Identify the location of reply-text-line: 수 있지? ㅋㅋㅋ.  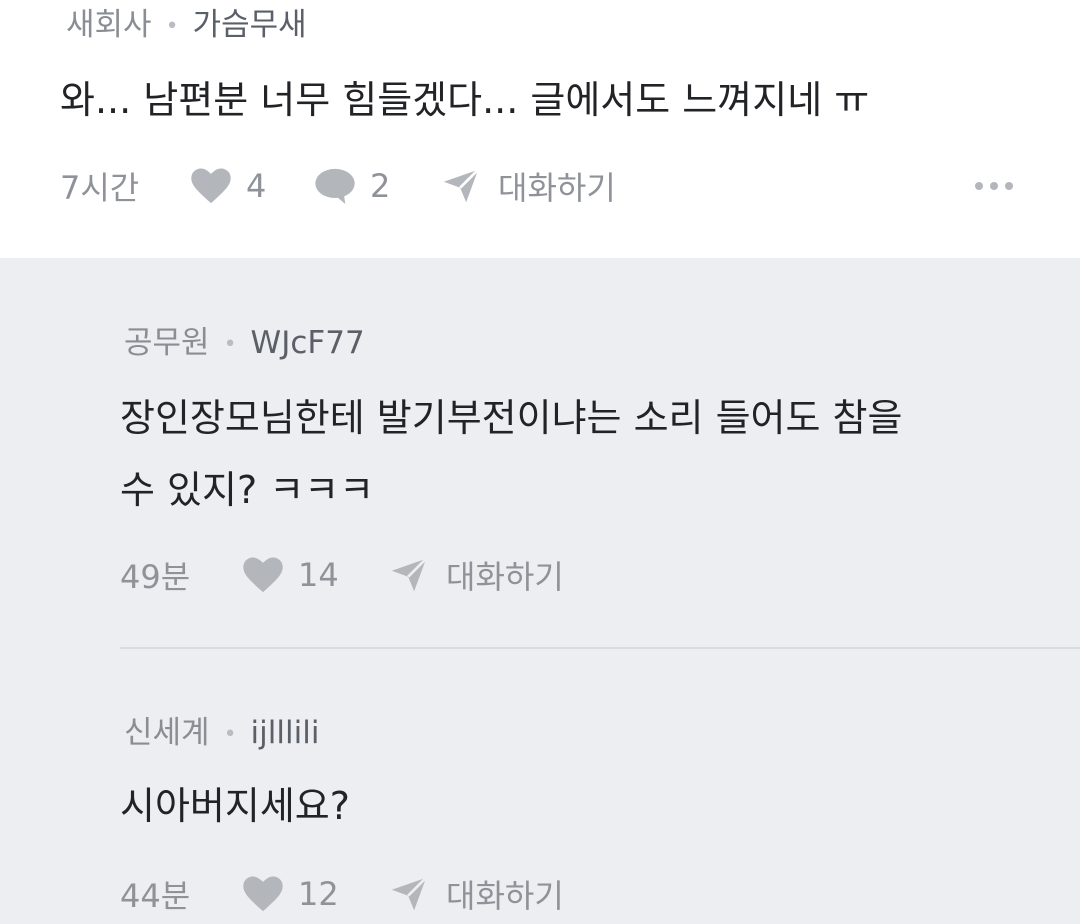
(247, 490).